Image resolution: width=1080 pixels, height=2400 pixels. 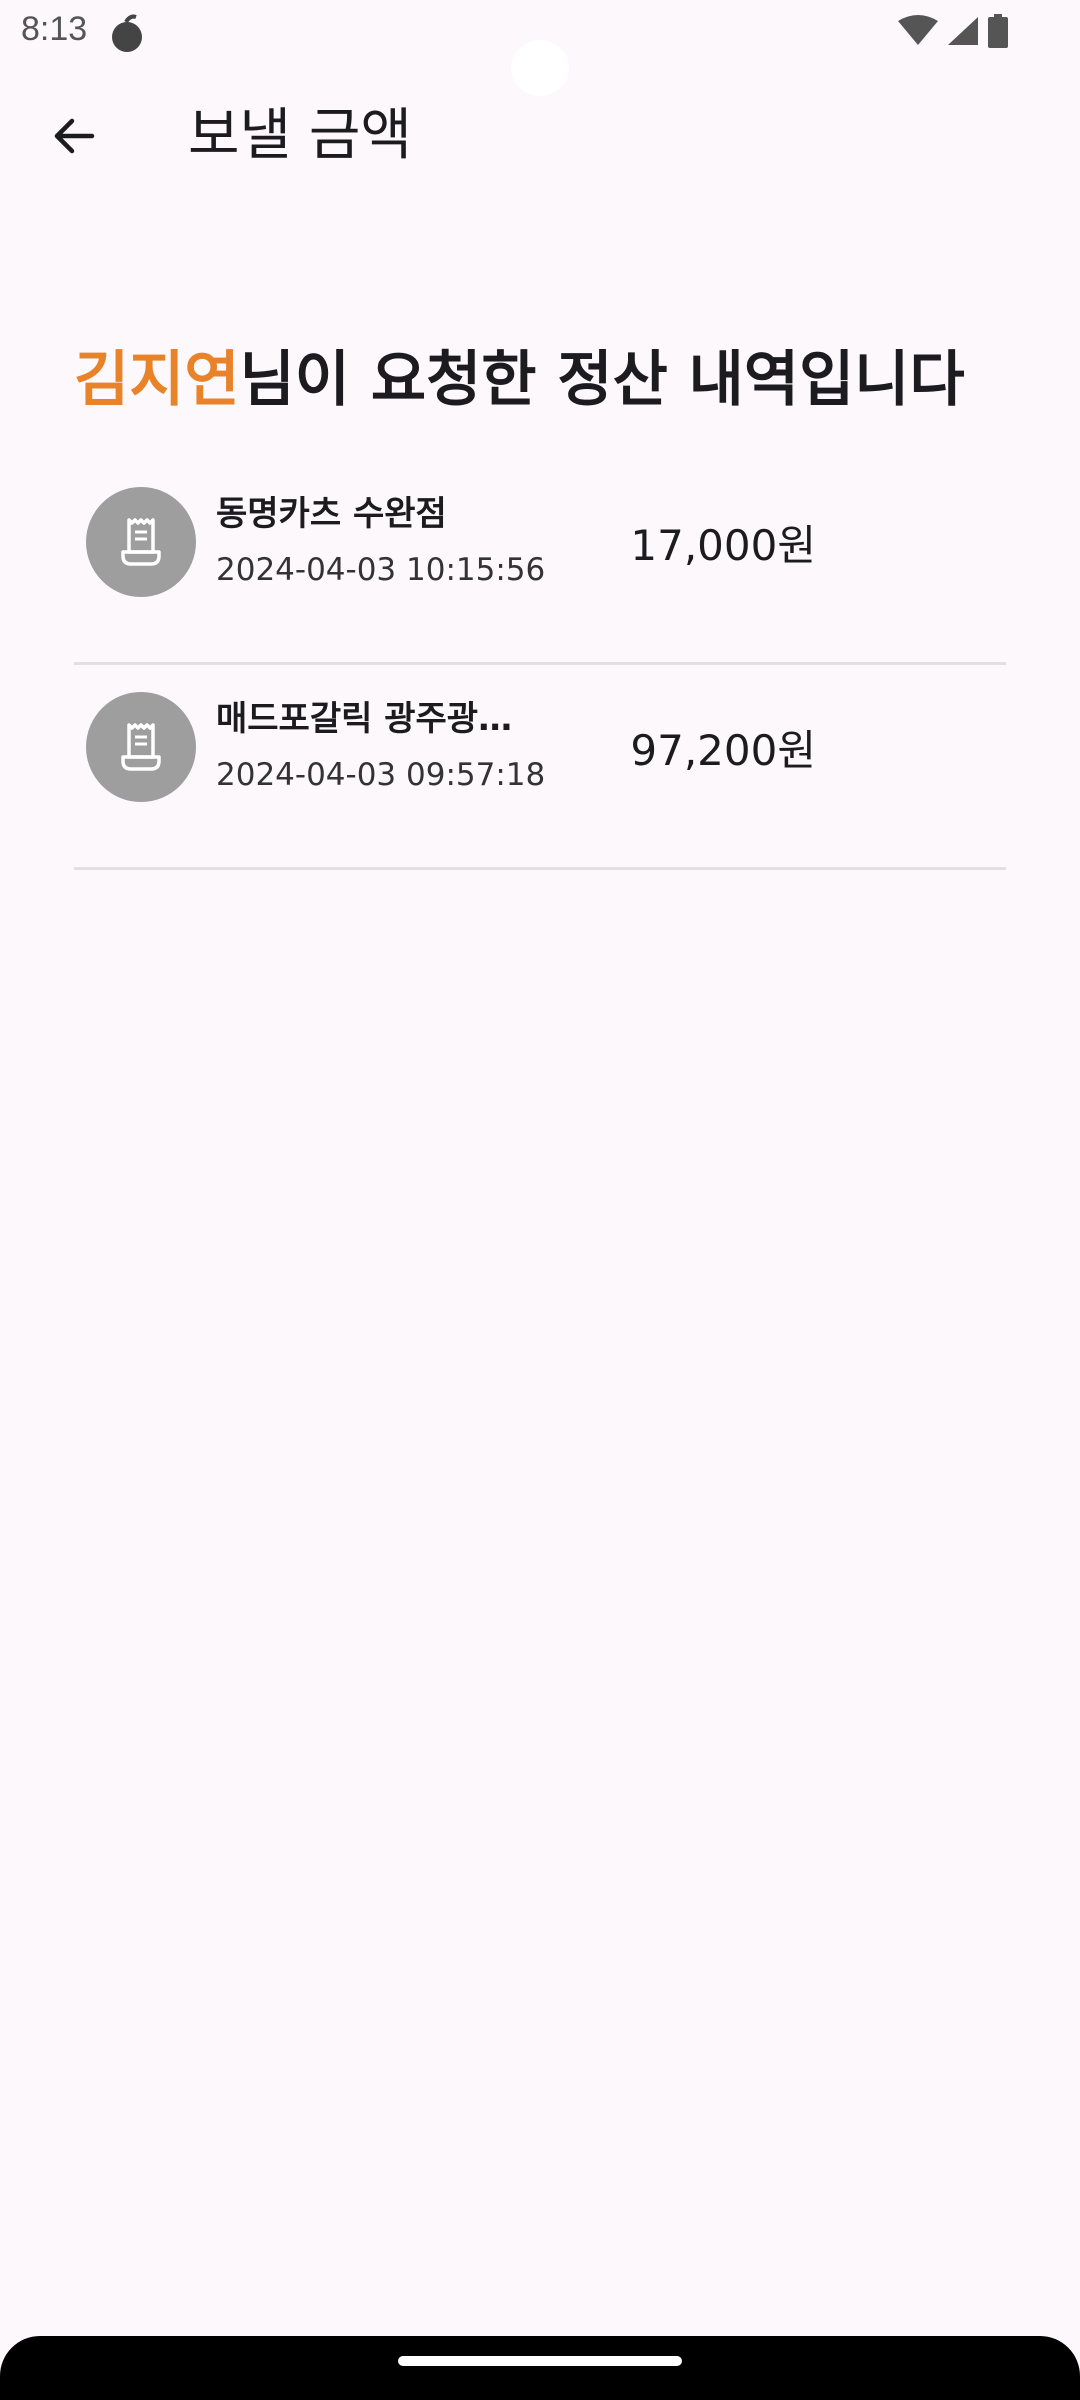 What do you see at coordinates (963, 31) in the screenshot?
I see `cell-signal-icon` at bounding box center [963, 31].